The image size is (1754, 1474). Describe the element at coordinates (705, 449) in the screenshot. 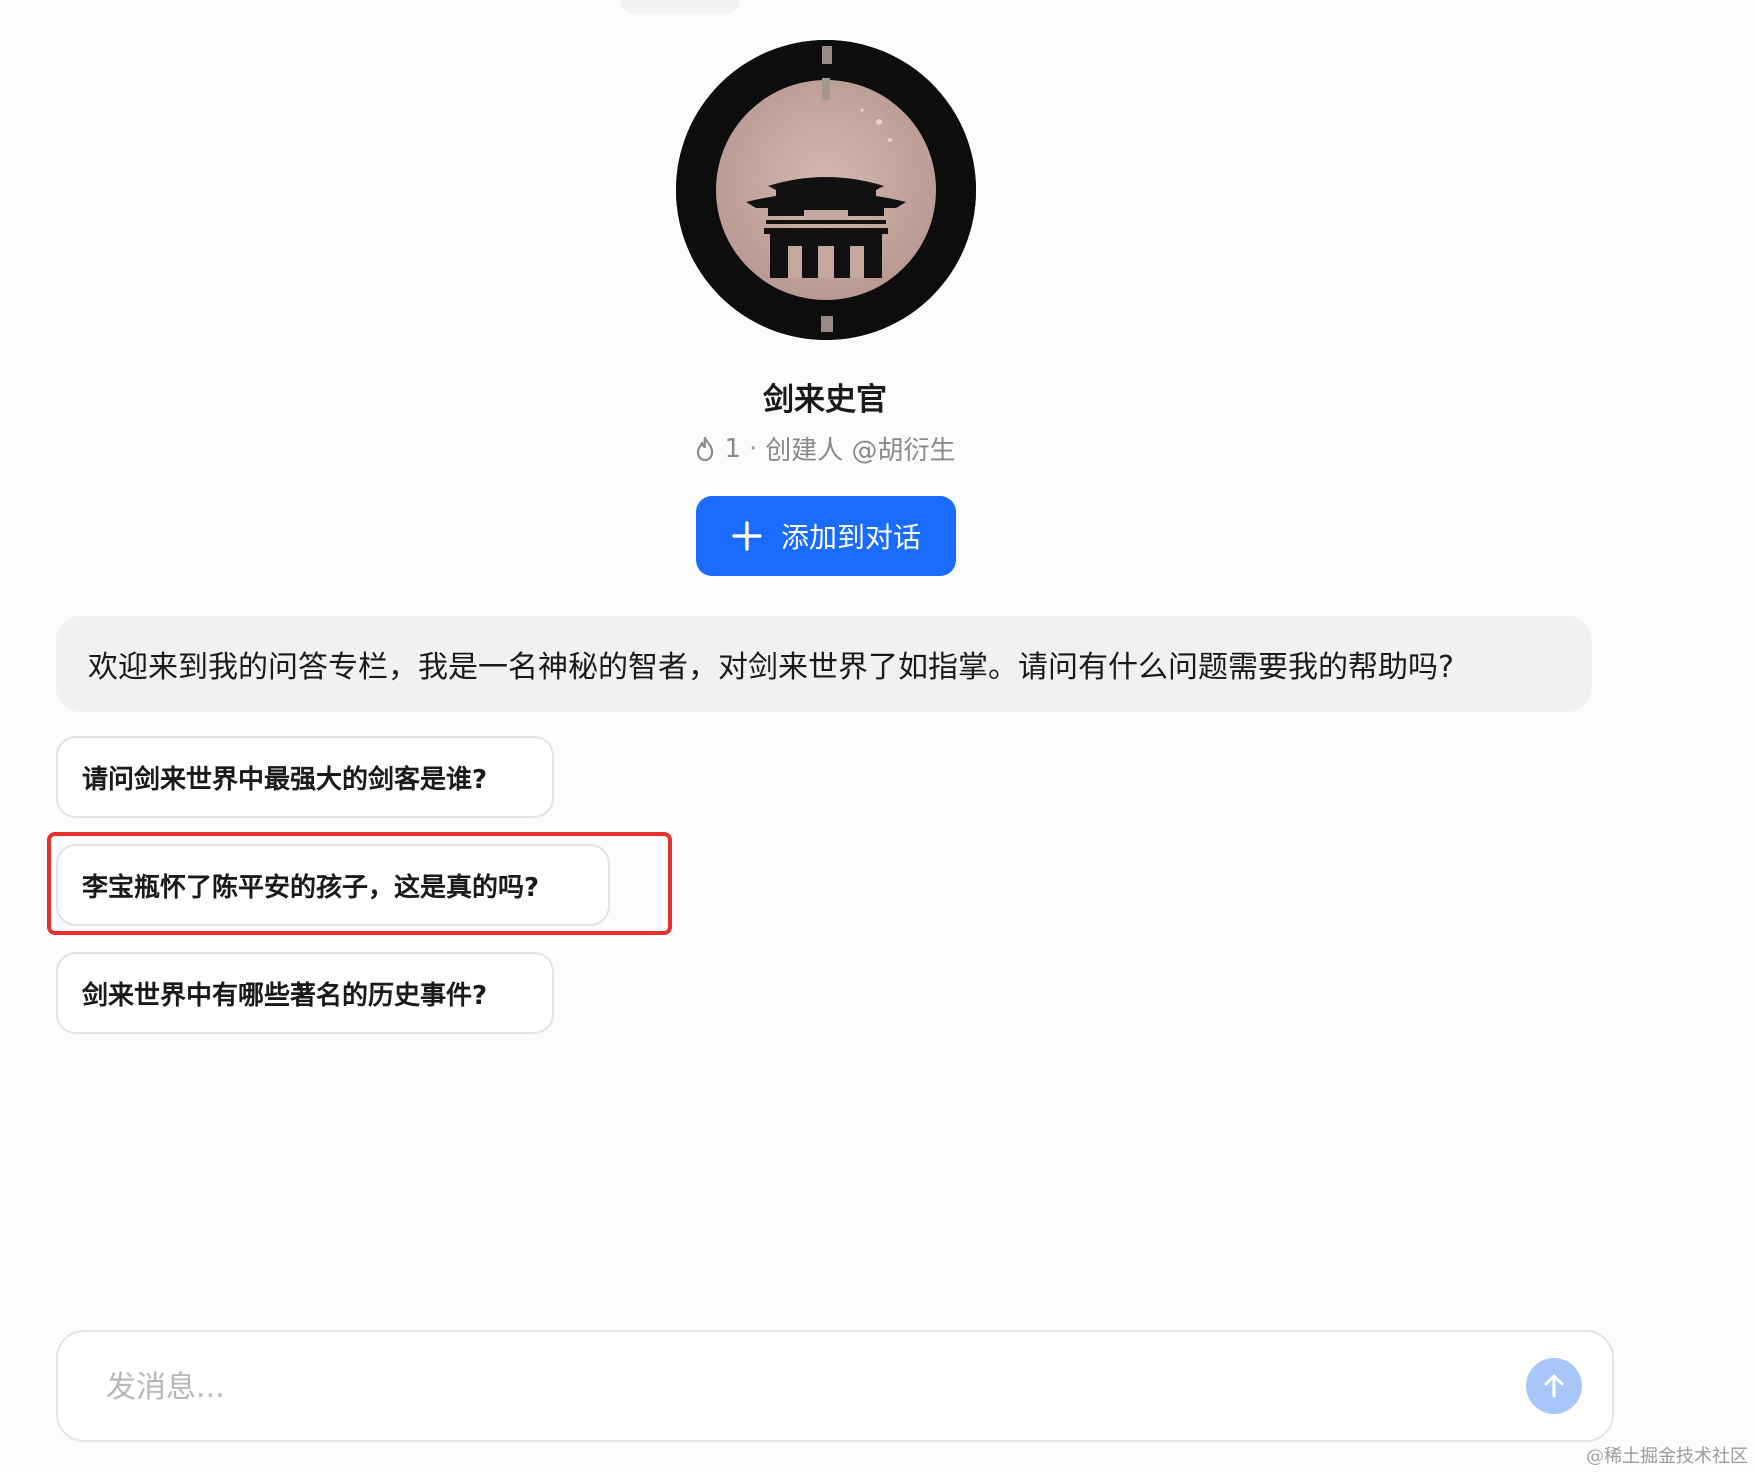

I see `fire-icon` at that location.